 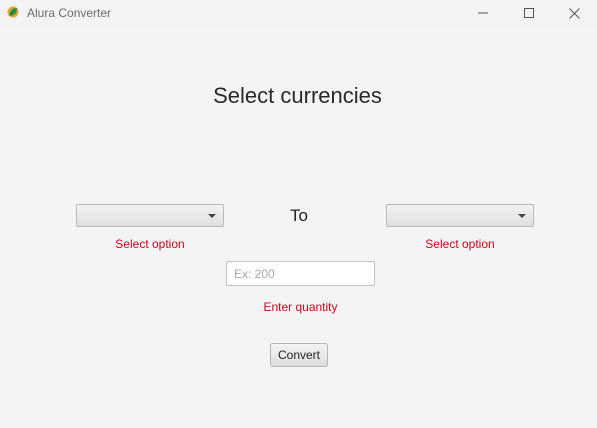 What do you see at coordinates (300, 273) in the screenshot?
I see `quantity-input` at bounding box center [300, 273].